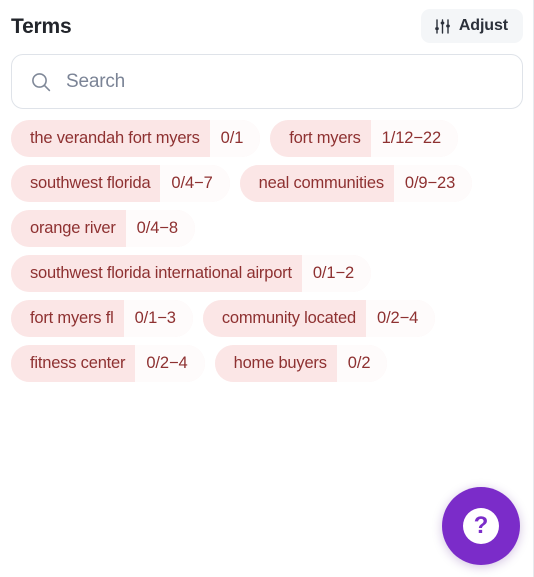  I want to click on term-chip: home buyers 0/2, so click(301, 363).